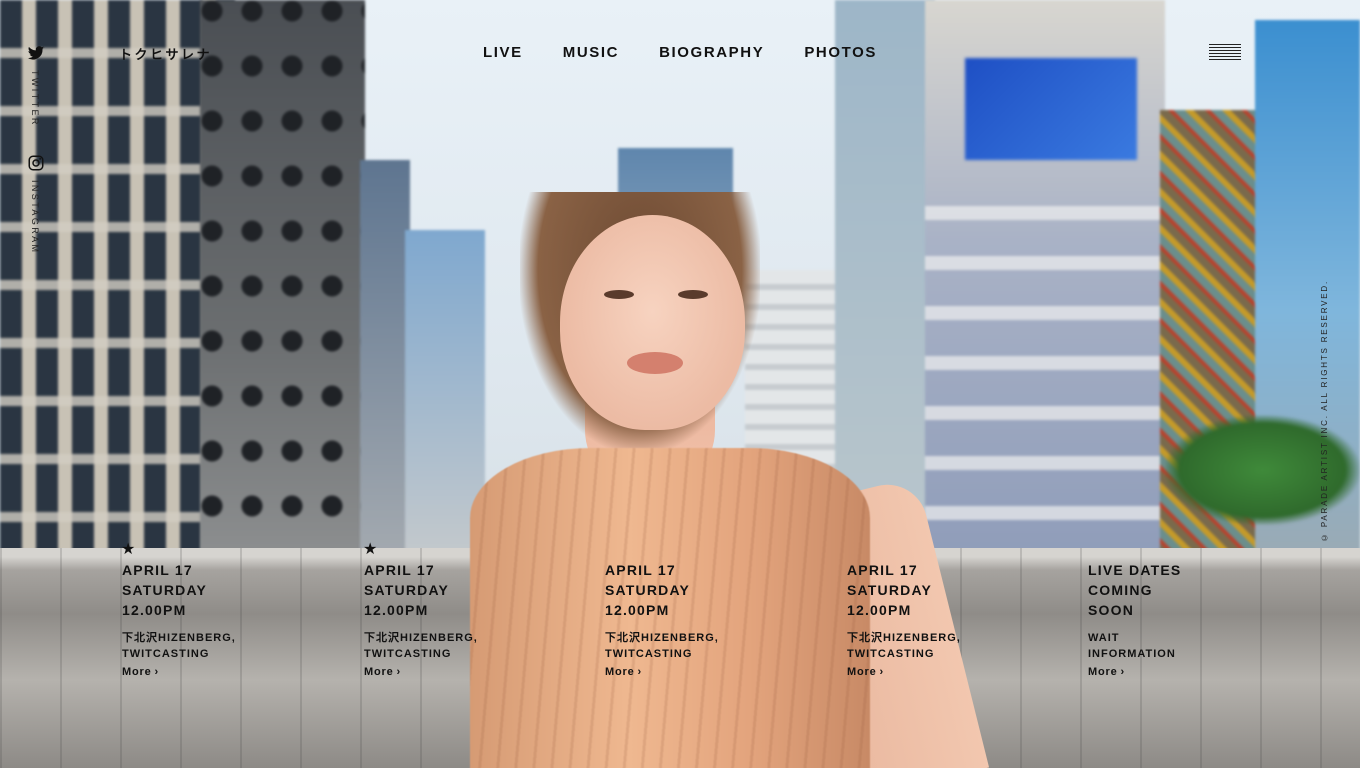 This screenshot has width=1360, height=768. Describe the element at coordinates (652, 322) in the screenshot. I see `face` at that location.